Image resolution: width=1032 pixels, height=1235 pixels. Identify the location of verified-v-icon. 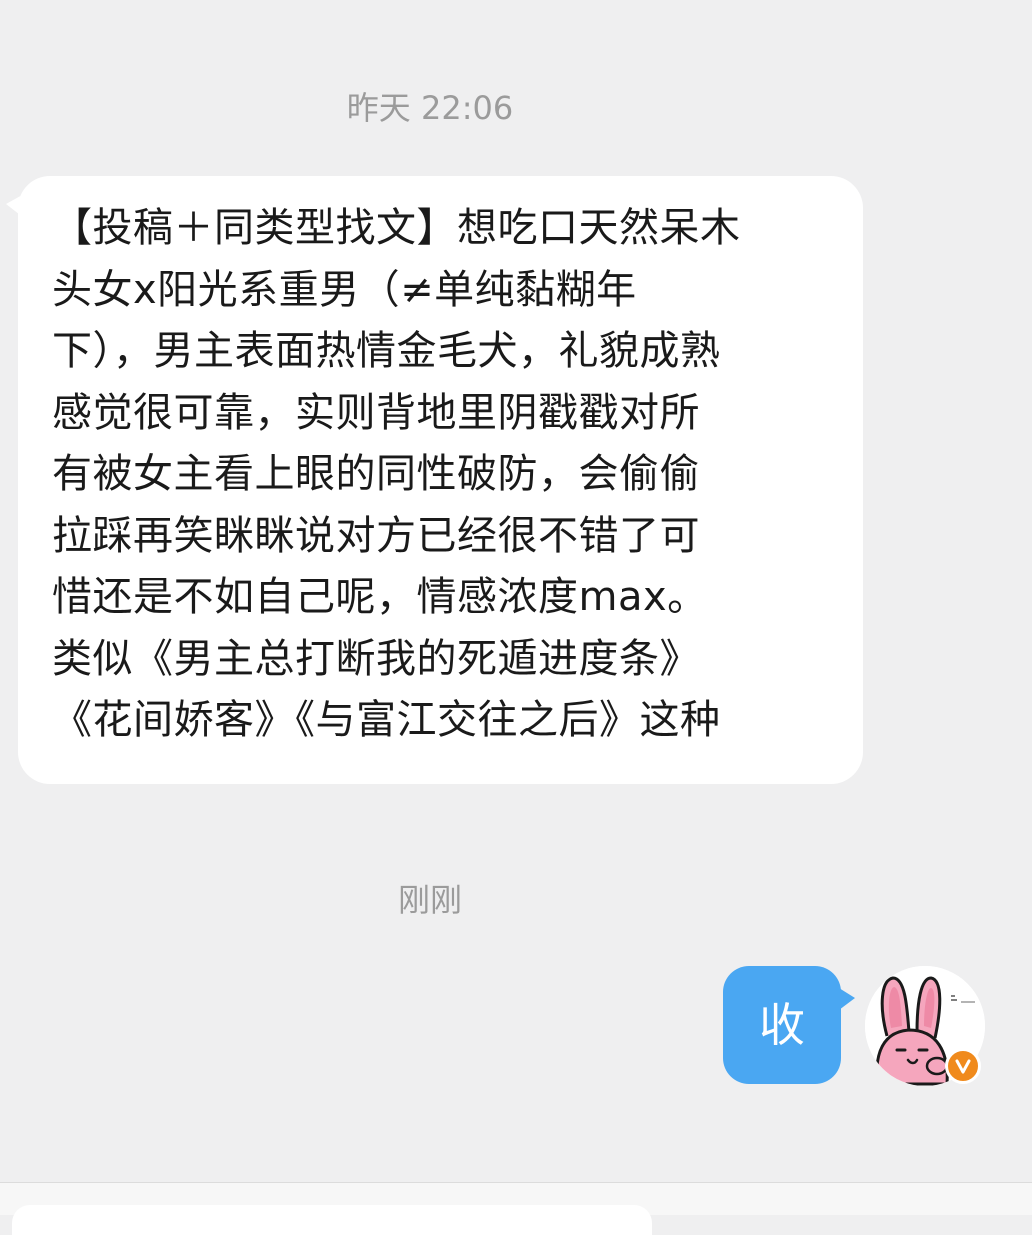
(963, 1066).